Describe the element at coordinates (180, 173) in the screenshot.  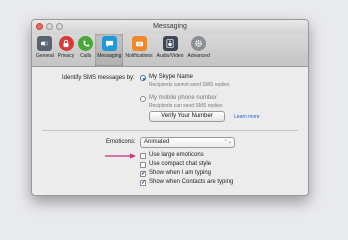
I see `show-typing-label: Show when I am typing` at that location.